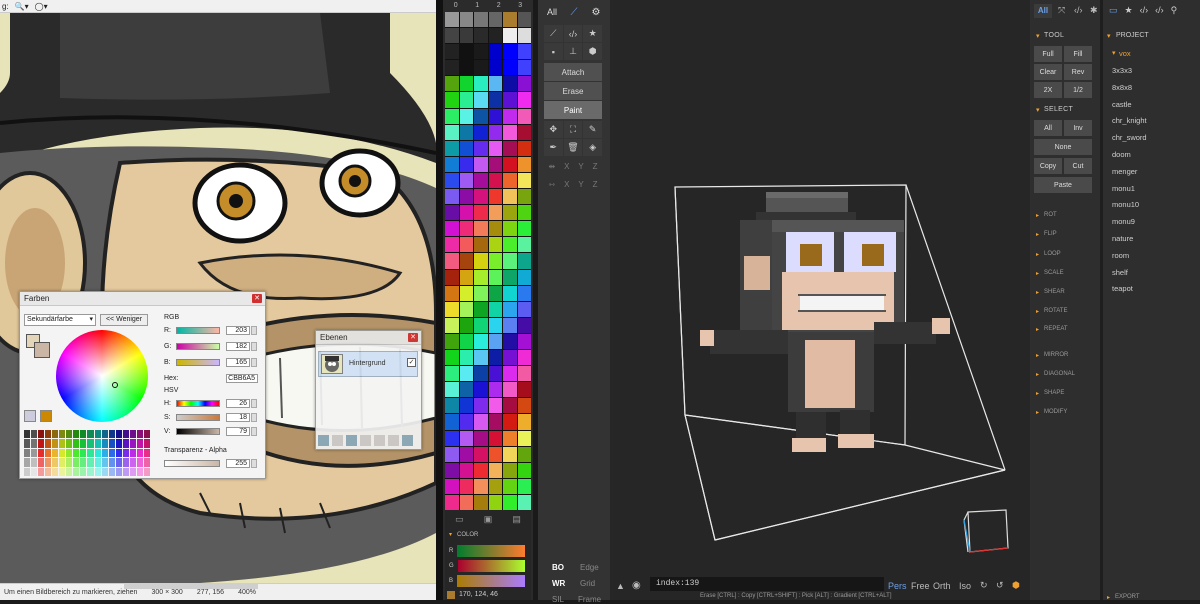  I want to click on copy-button: Copy, so click(1048, 166).